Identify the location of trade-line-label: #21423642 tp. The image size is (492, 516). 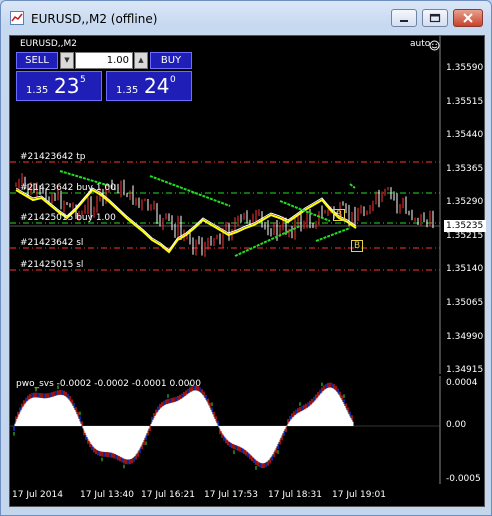
(53, 157).